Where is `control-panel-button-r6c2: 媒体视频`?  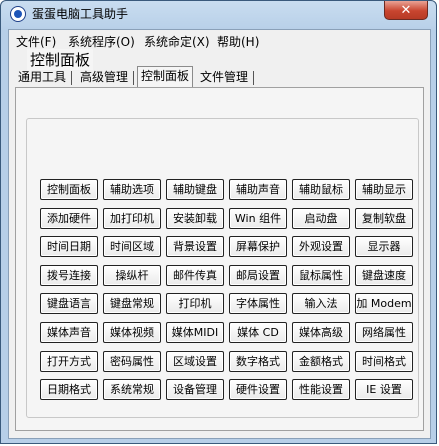
control-panel-button-r6c2: 媒体视频 is located at coordinates (132, 332).